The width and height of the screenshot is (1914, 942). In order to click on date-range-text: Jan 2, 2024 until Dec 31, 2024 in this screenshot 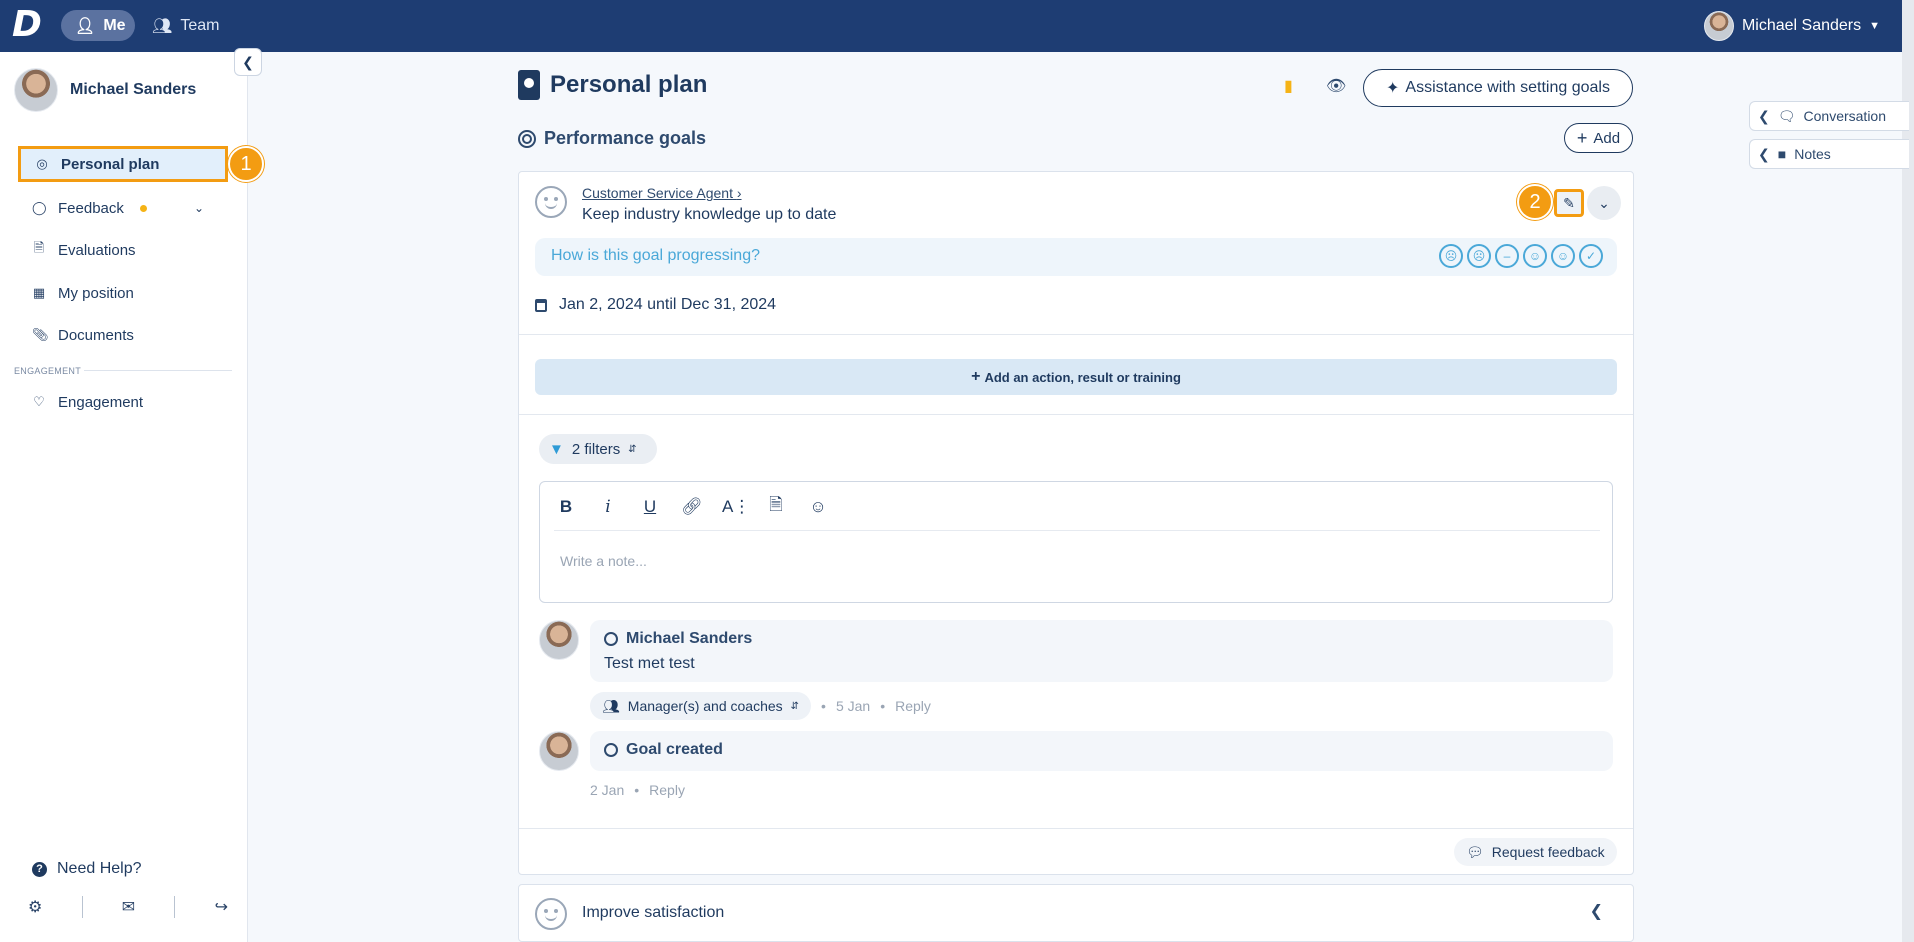, I will do `click(668, 304)`.